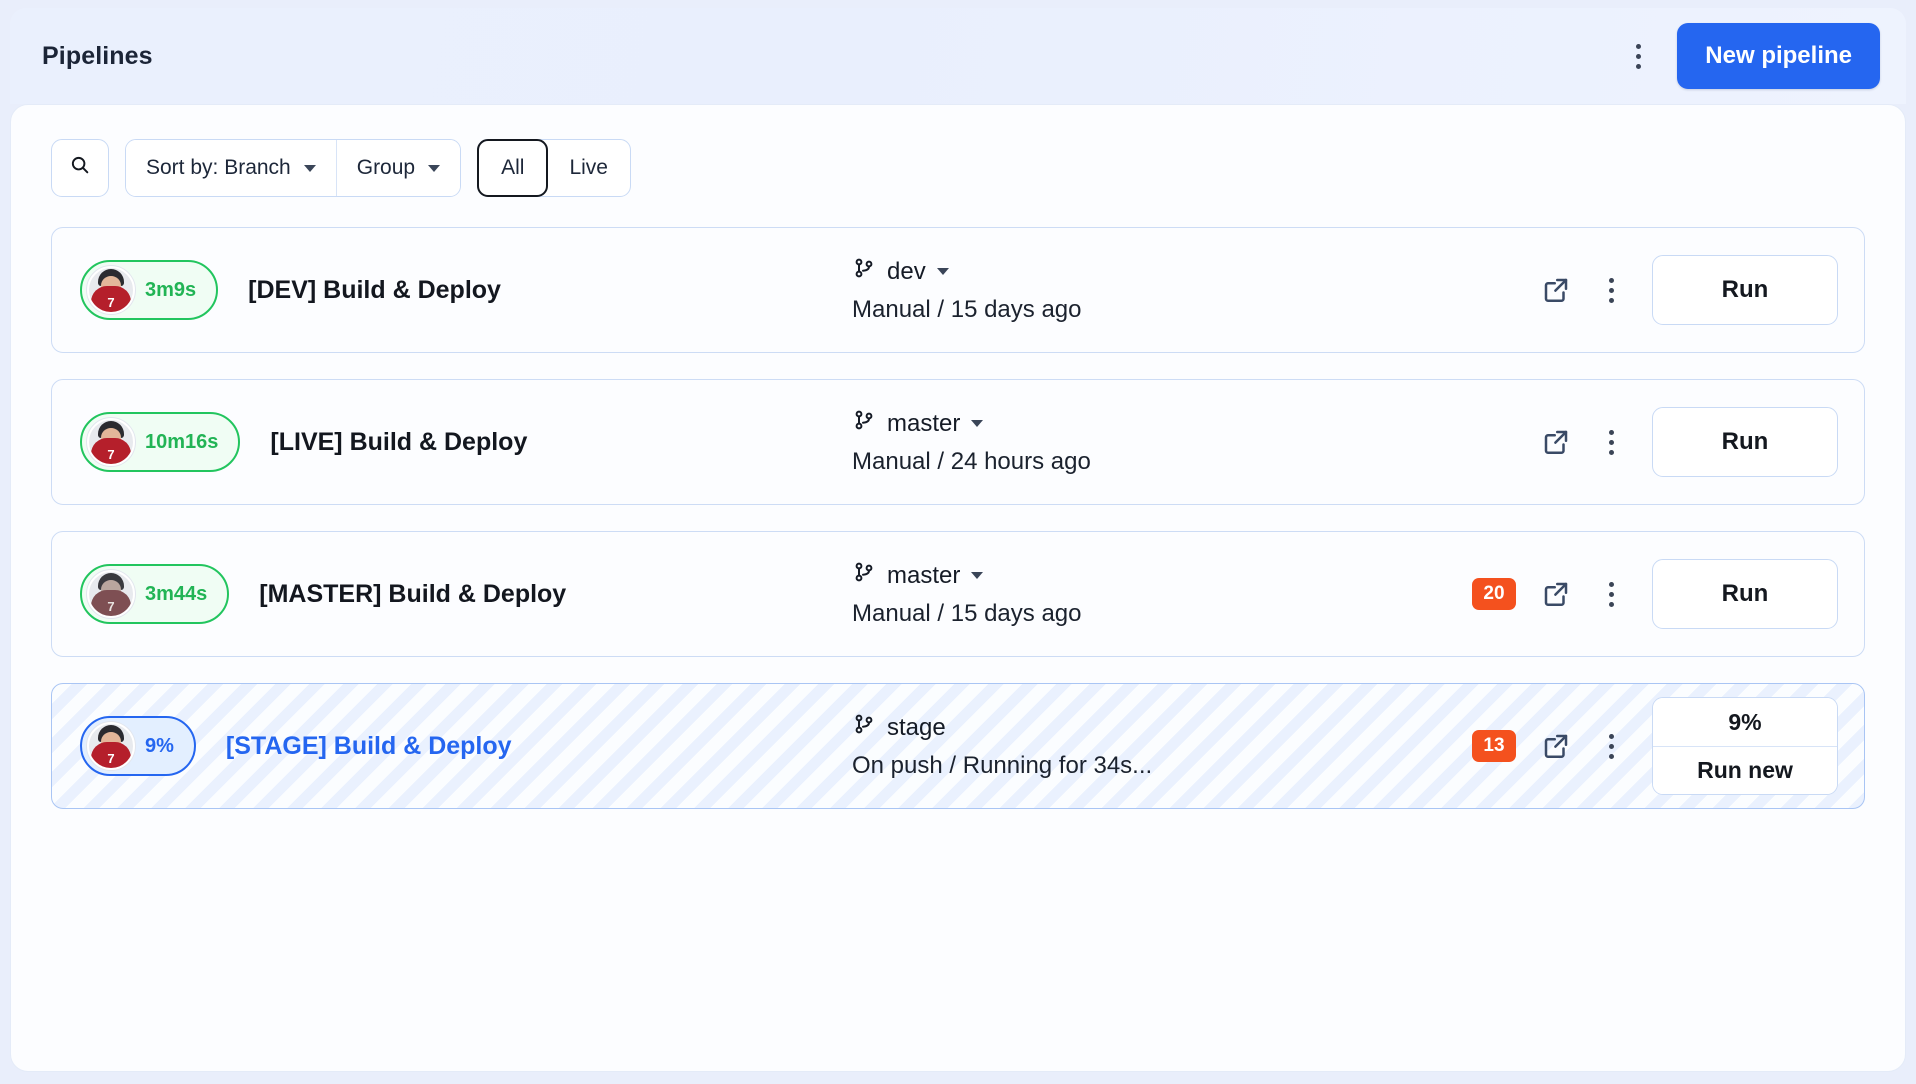 The width and height of the screenshot is (1916, 1084). I want to click on pipeline-title: [LIVE] Build & Deploy, so click(398, 442).